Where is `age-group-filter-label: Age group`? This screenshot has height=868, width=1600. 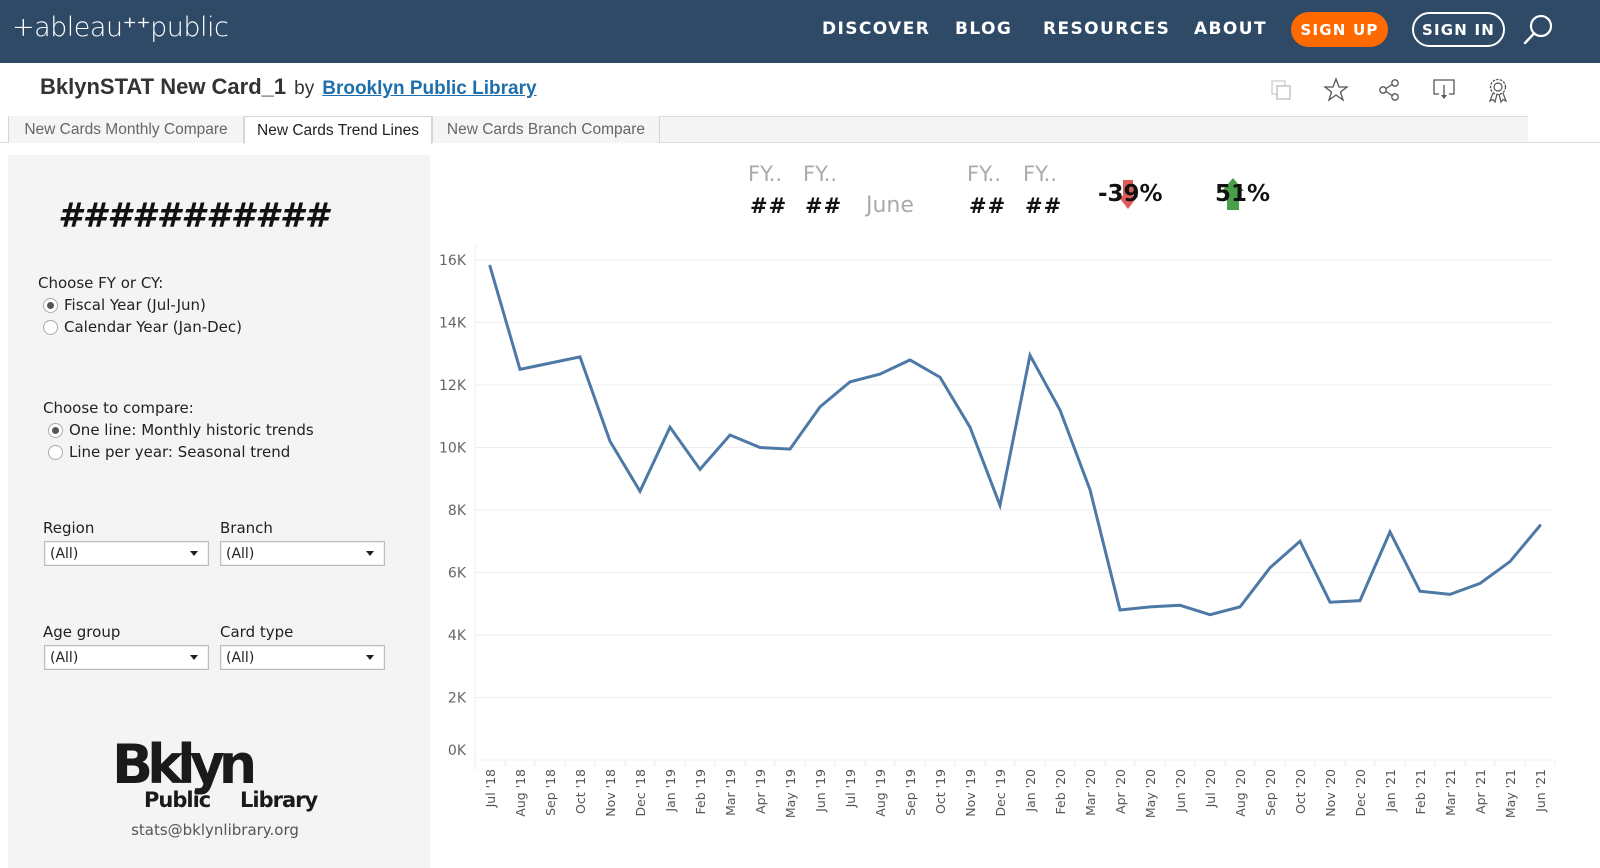 age-group-filter-label: Age group is located at coordinates (82, 632).